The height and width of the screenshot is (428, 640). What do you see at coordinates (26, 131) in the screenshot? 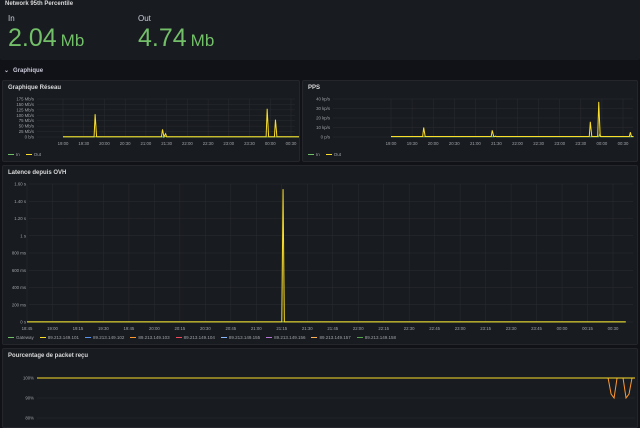
I see `y-tick-label: 25 Mb/s` at bounding box center [26, 131].